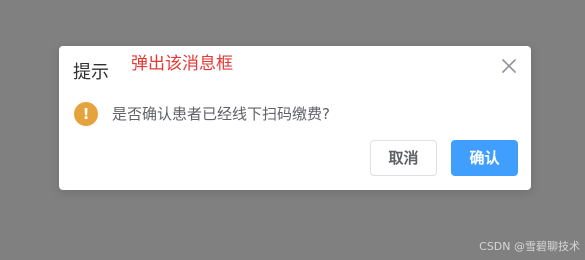  Describe the element at coordinates (484, 158) in the screenshot. I see `confirm-button: 确认` at that location.